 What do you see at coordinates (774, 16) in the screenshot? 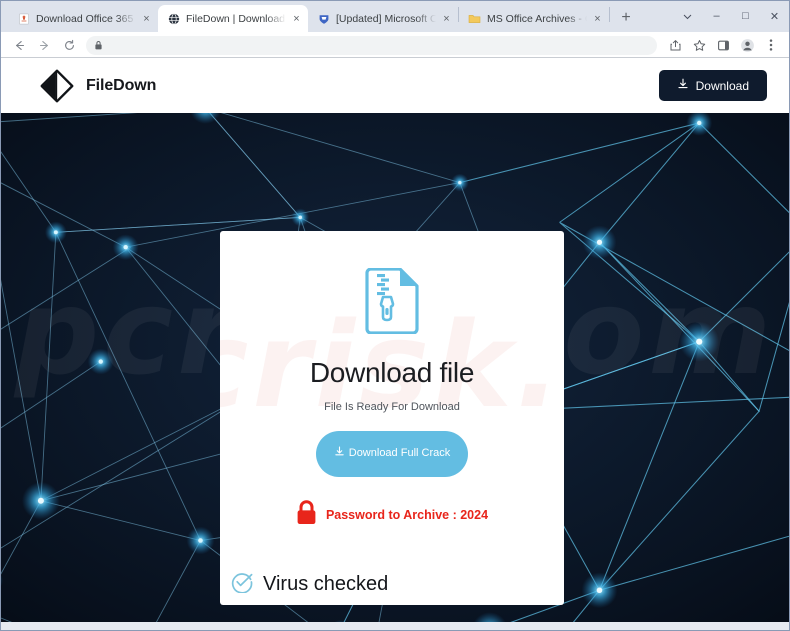
I see `close-window-button: ✕` at bounding box center [774, 16].